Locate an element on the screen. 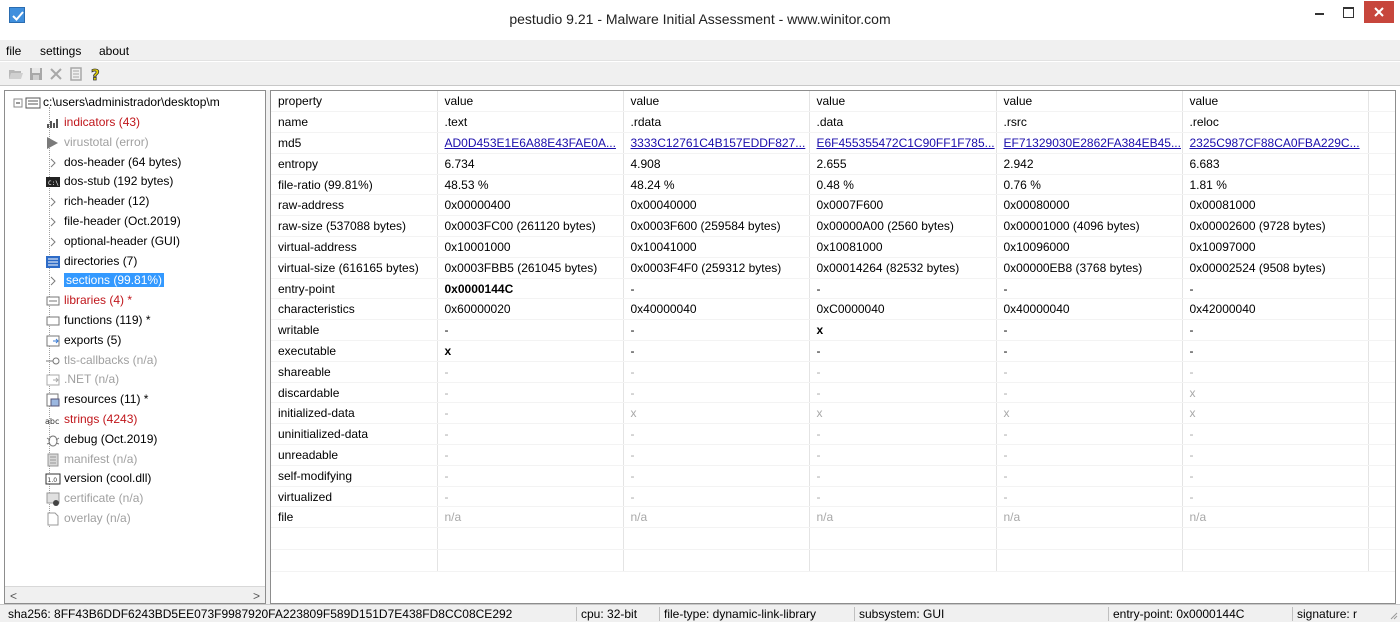 This screenshot has height=622, width=1400. table-row: virtualized - - - - - is located at coordinates (833, 497).